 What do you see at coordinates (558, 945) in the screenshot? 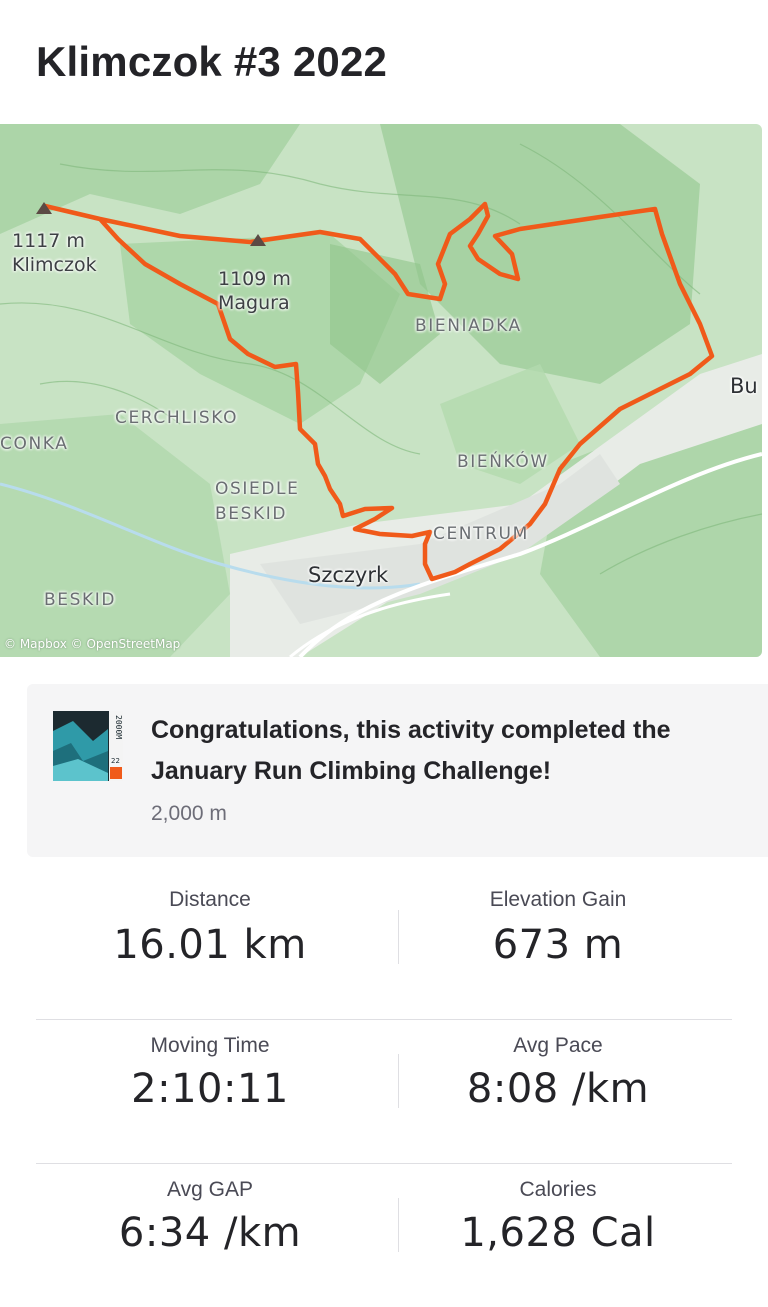
I see `stat-value: 673 m` at bounding box center [558, 945].